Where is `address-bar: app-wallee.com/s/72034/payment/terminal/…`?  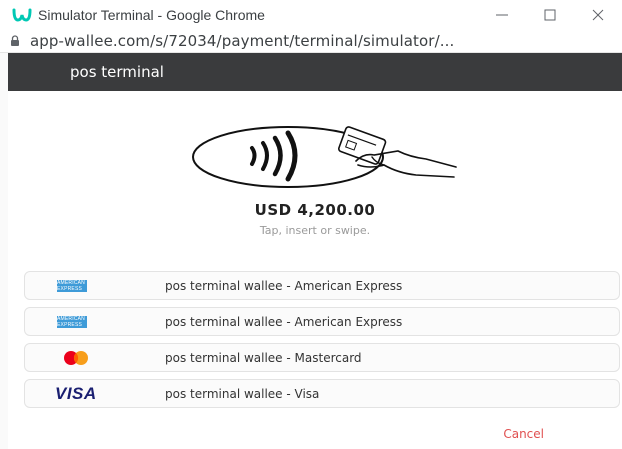
address-bar: app-wallee.com/s/72034/payment/terminal/… is located at coordinates (311, 41).